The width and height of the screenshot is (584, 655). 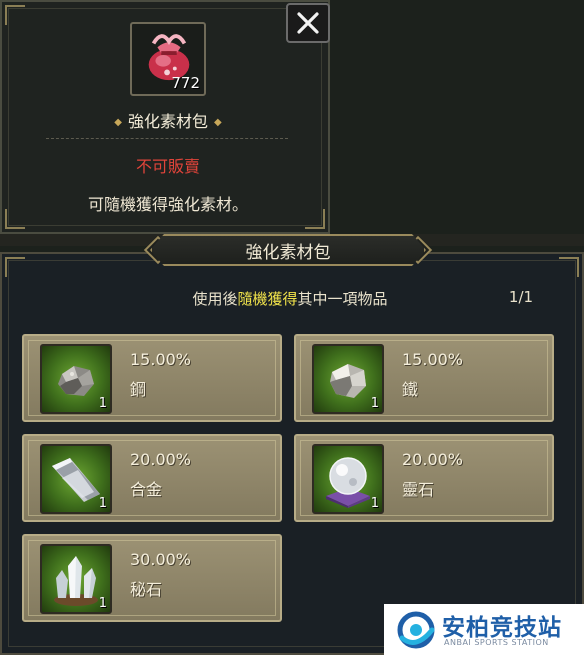 I want to click on instruction-text: 其中一項物品, so click(x=342, y=299).